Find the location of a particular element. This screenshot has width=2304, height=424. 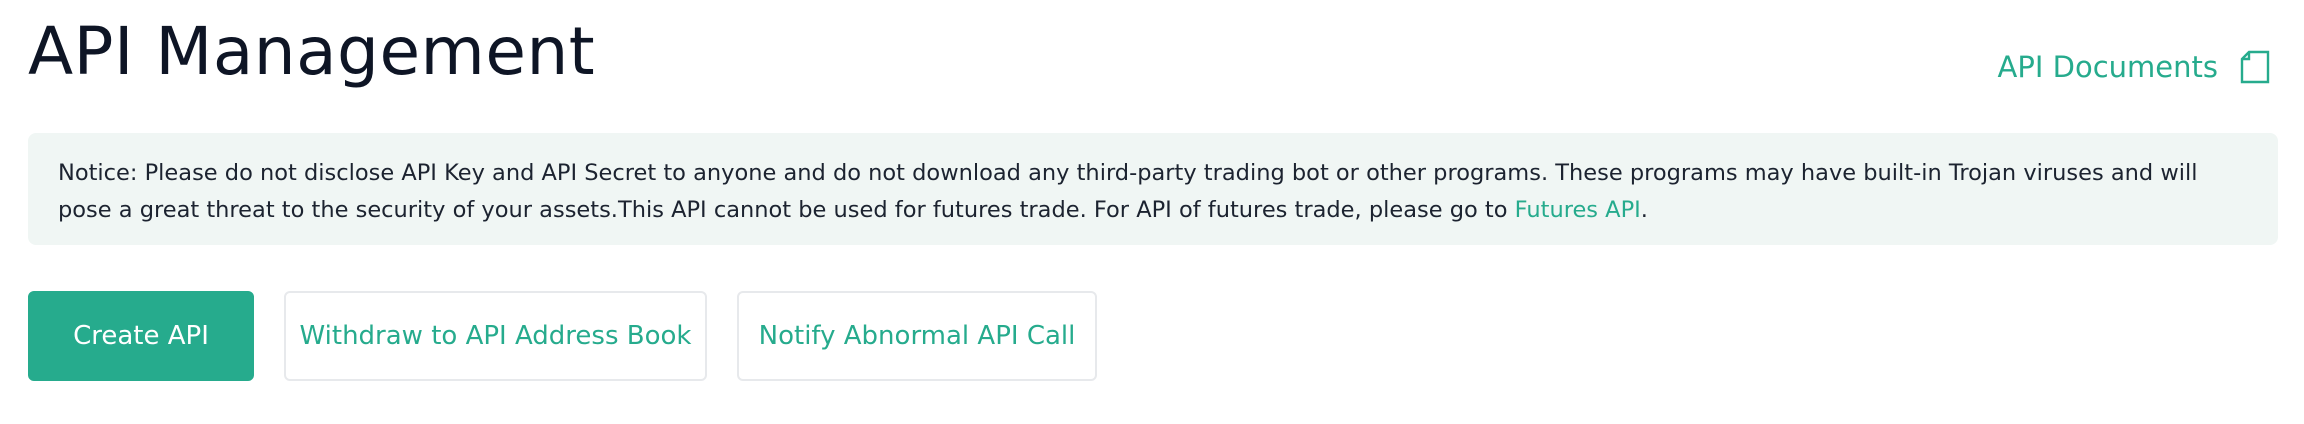

create-api-button: Create API is located at coordinates (141, 336).